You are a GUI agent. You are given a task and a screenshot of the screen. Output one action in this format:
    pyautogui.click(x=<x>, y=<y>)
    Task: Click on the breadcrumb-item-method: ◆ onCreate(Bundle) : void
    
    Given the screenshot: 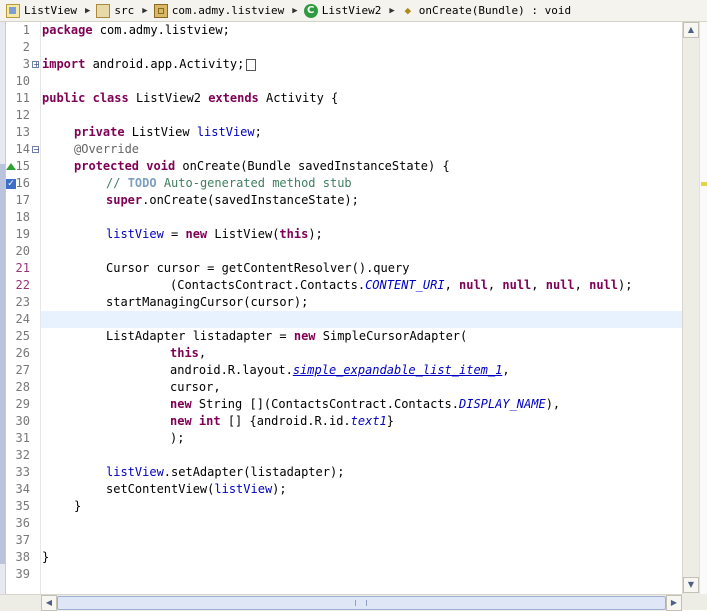 What is the action you would take?
    pyautogui.click(x=483, y=10)
    